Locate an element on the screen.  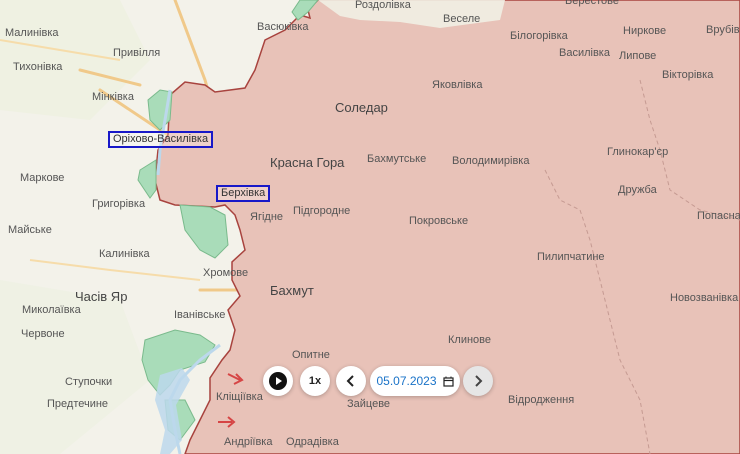
speed-label: 1x is located at coordinates (315, 381).